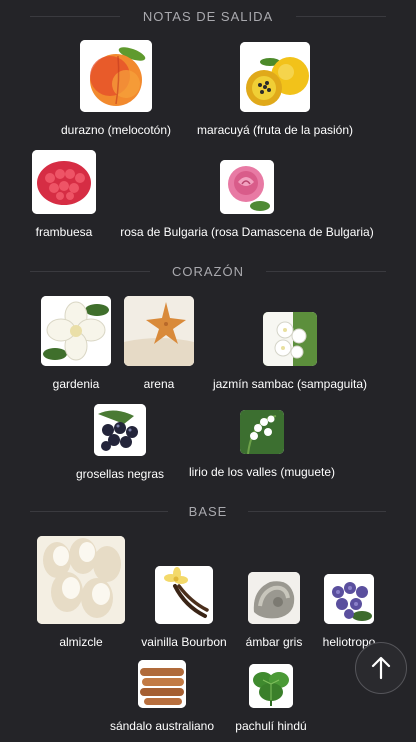  Describe the element at coordinates (349, 599) in the screenshot. I see `heliotrope-icon` at that location.